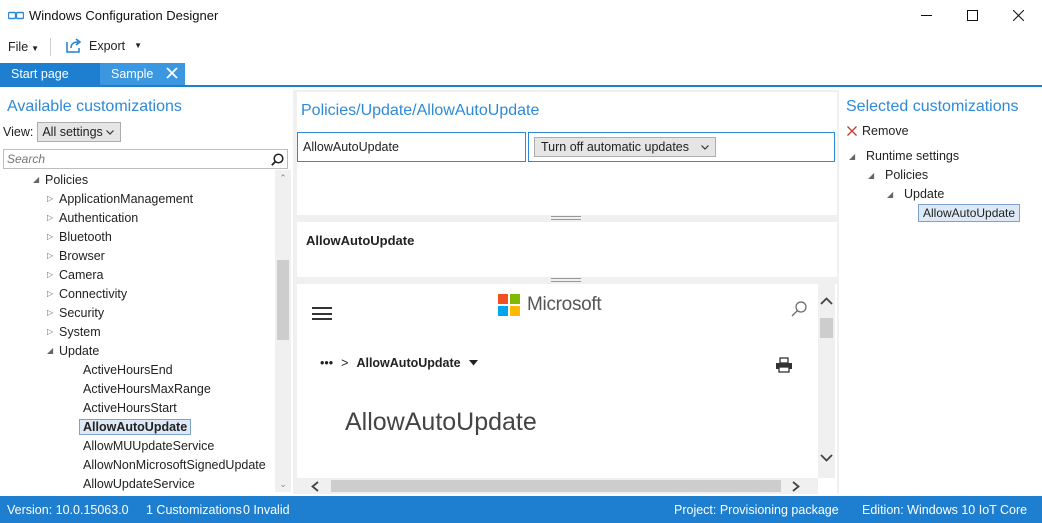  Describe the element at coordinates (266, 510) in the screenshot. I see `status-invalid: 0 Invalid` at that location.